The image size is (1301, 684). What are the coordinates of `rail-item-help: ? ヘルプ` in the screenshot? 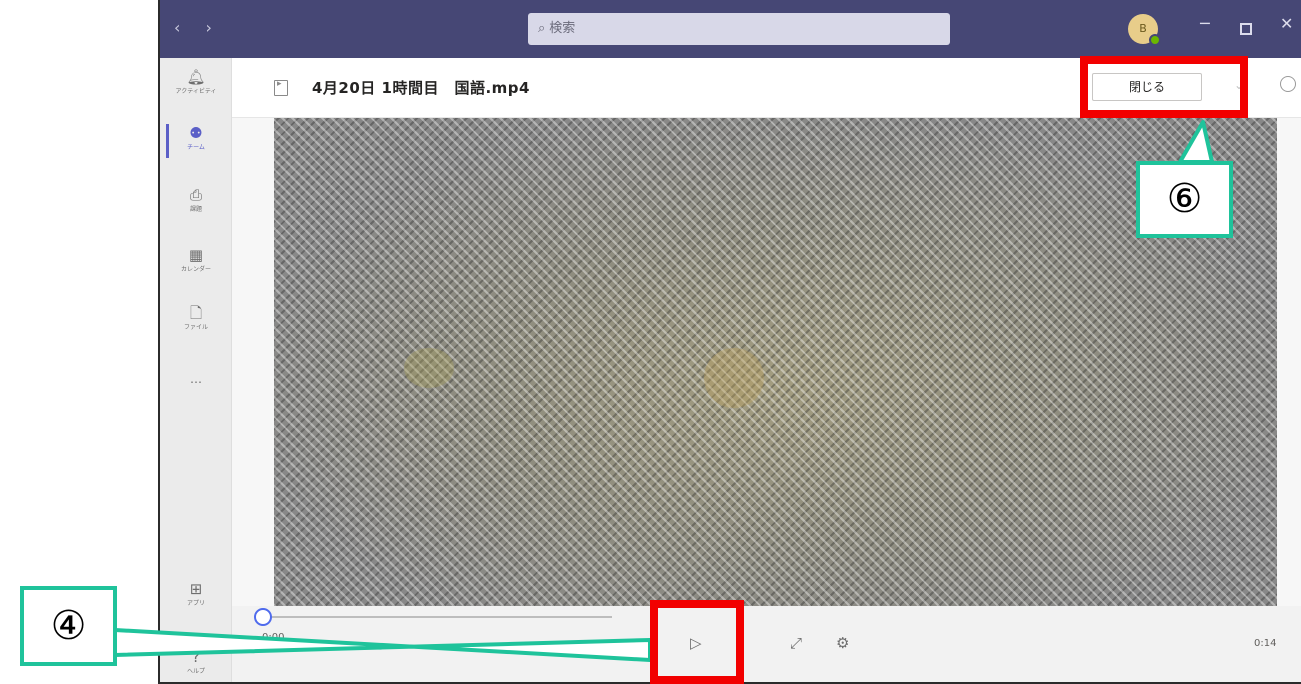 It's located at (196, 662).